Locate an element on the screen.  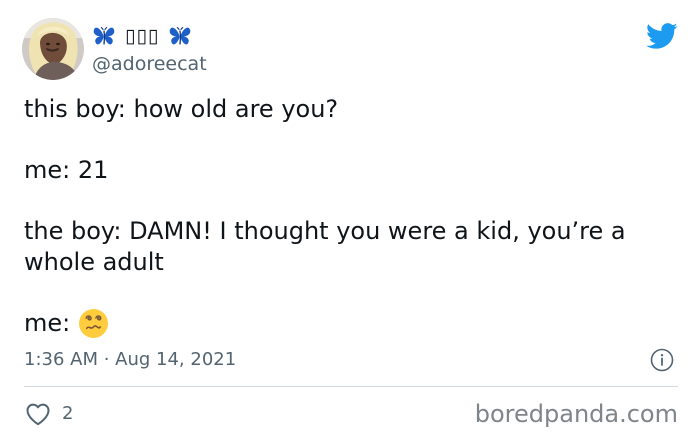
like-button: 2 is located at coordinates (48, 414).